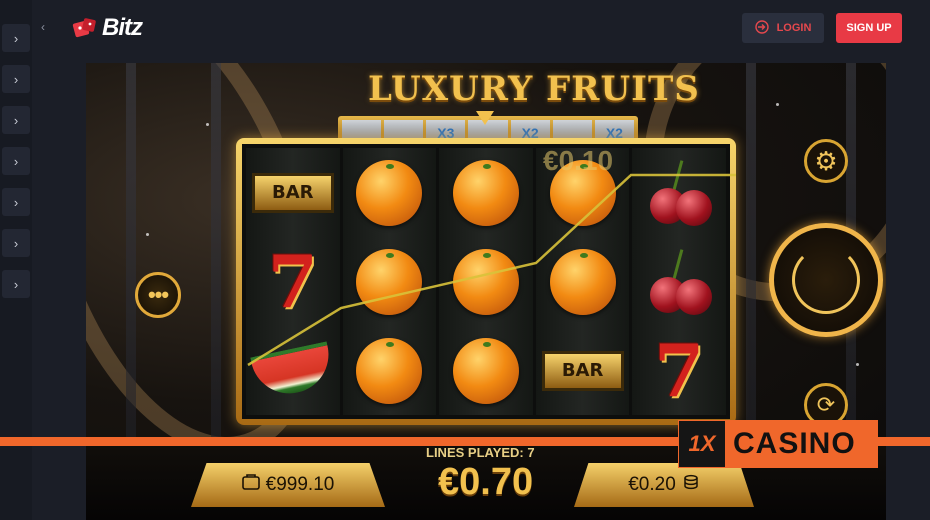 Image resolution: width=930 pixels, height=520 pixels. Describe the element at coordinates (122, 27) in the screenshot. I see `brand-name: Bitz` at that location.